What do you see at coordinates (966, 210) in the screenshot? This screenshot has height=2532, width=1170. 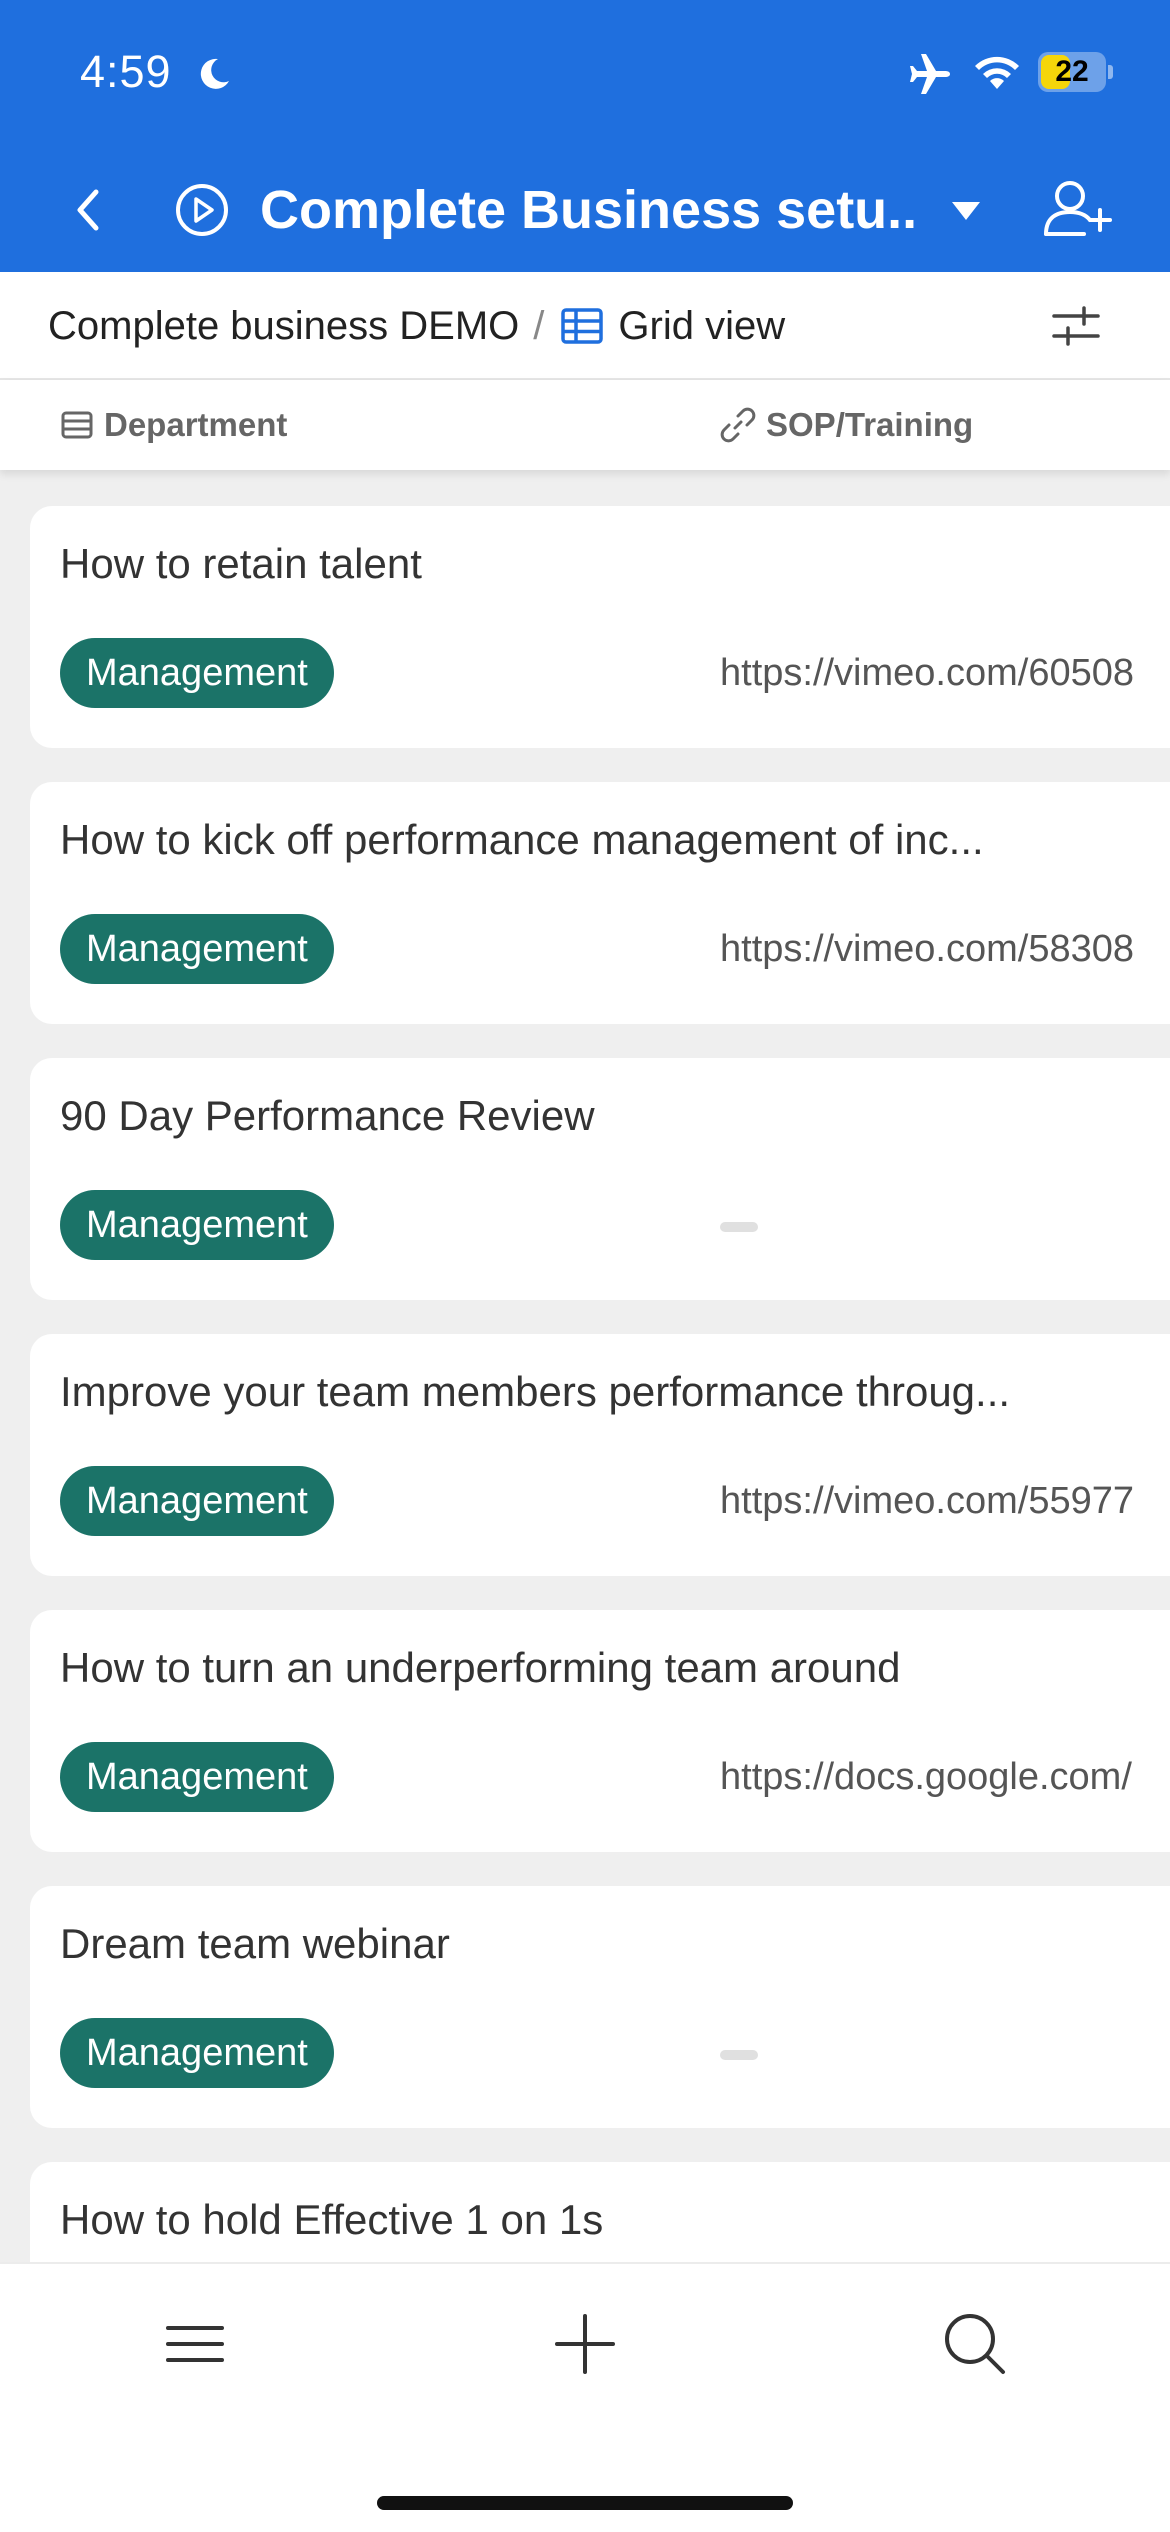 I see `dropdown-triangle-icon` at bounding box center [966, 210].